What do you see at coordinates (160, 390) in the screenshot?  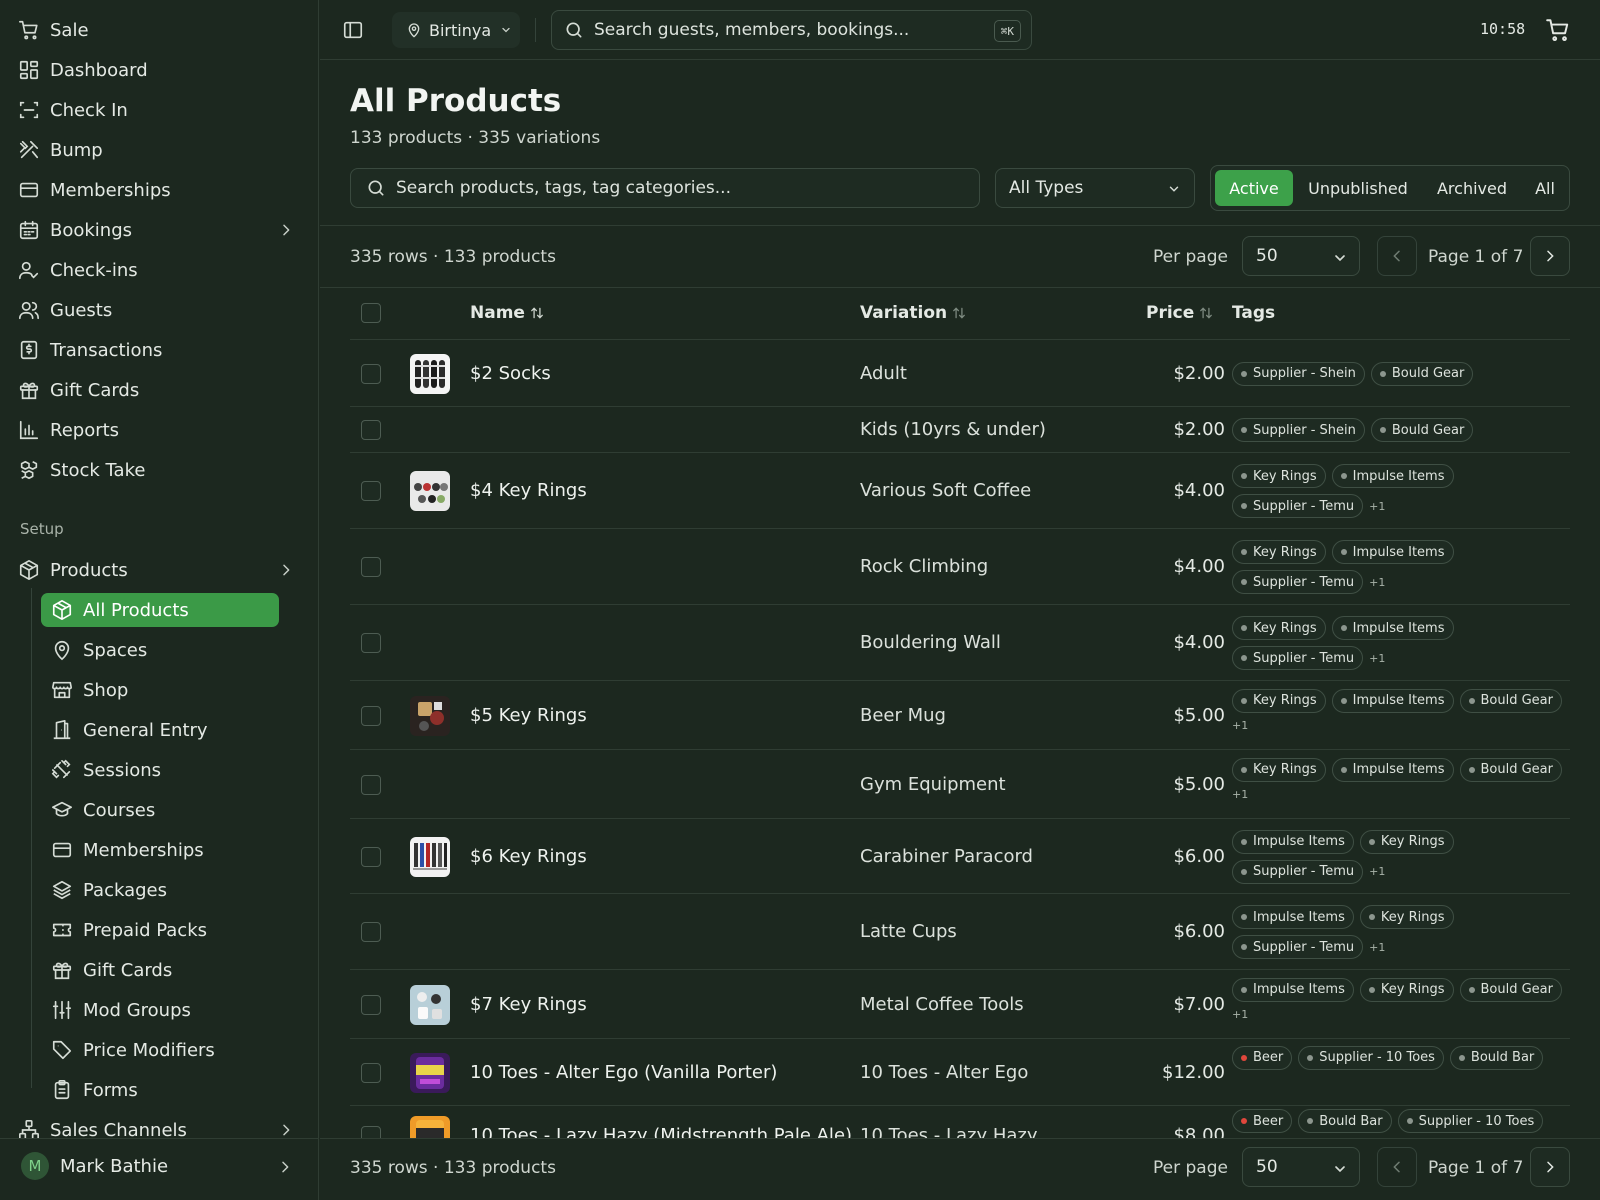 I see `nav-gift-cards: Gift Cards` at bounding box center [160, 390].